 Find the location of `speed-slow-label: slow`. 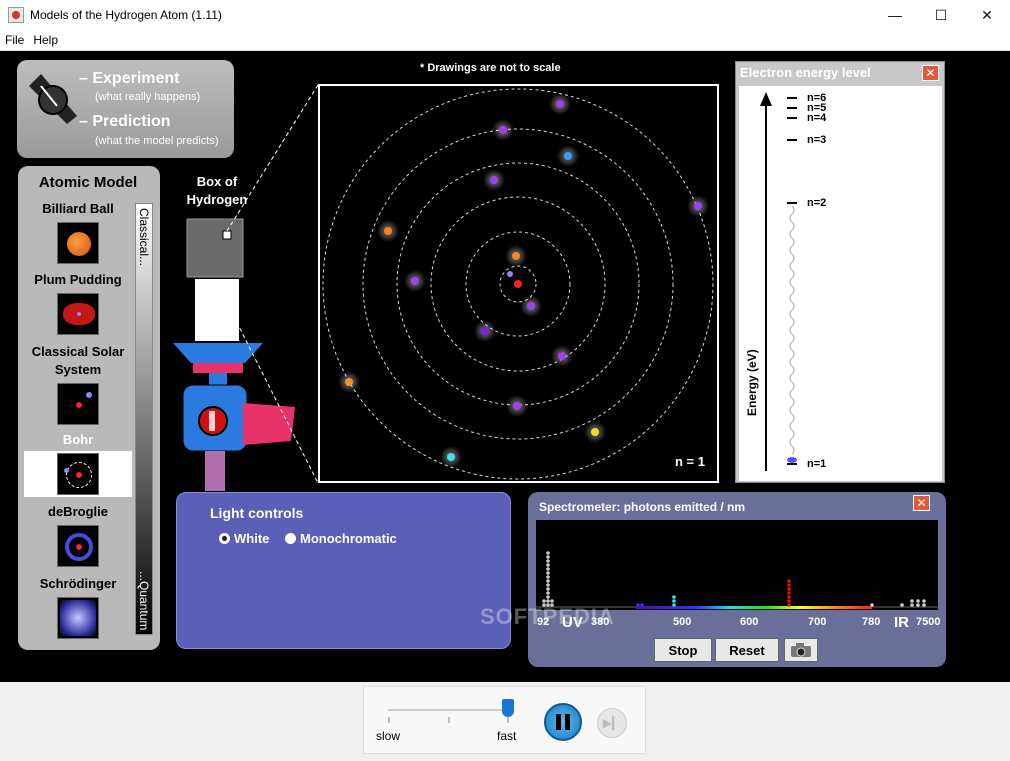

speed-slow-label: slow is located at coordinates (388, 736).